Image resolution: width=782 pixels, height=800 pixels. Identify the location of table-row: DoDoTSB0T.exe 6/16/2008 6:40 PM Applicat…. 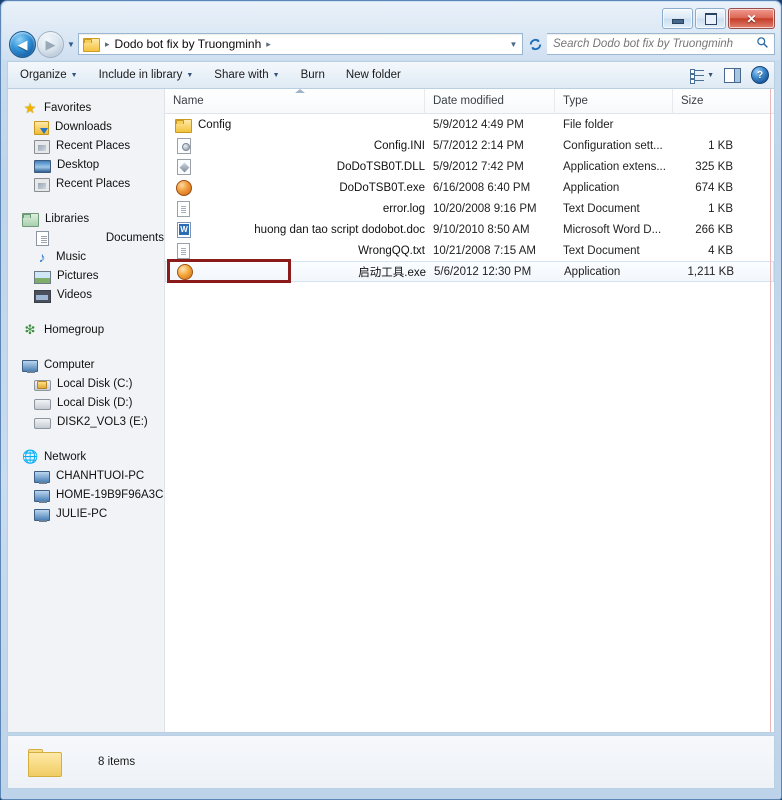
(469, 187).